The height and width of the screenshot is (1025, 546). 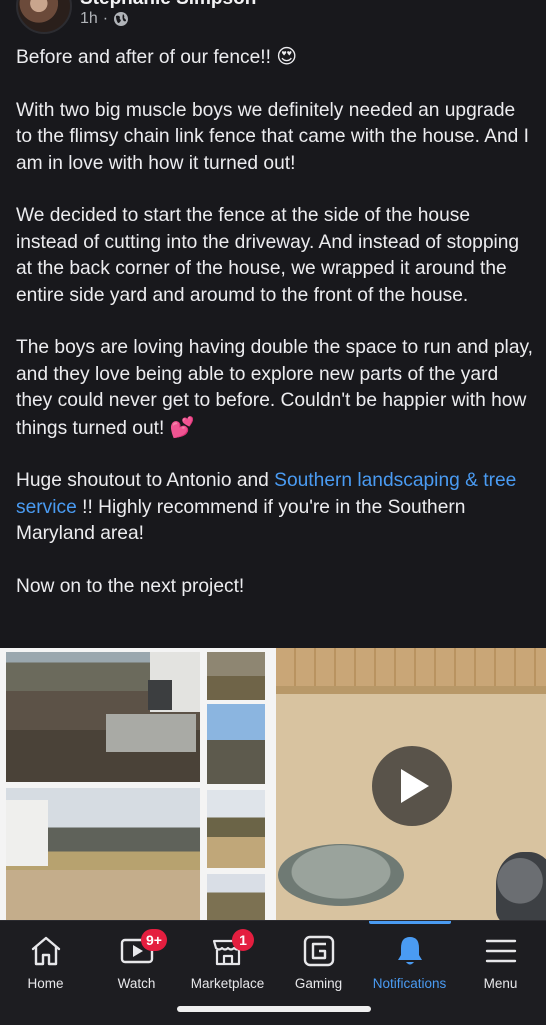 What do you see at coordinates (143, 57) in the screenshot?
I see `paragraph-1-text: Before and after of our fence!!` at bounding box center [143, 57].